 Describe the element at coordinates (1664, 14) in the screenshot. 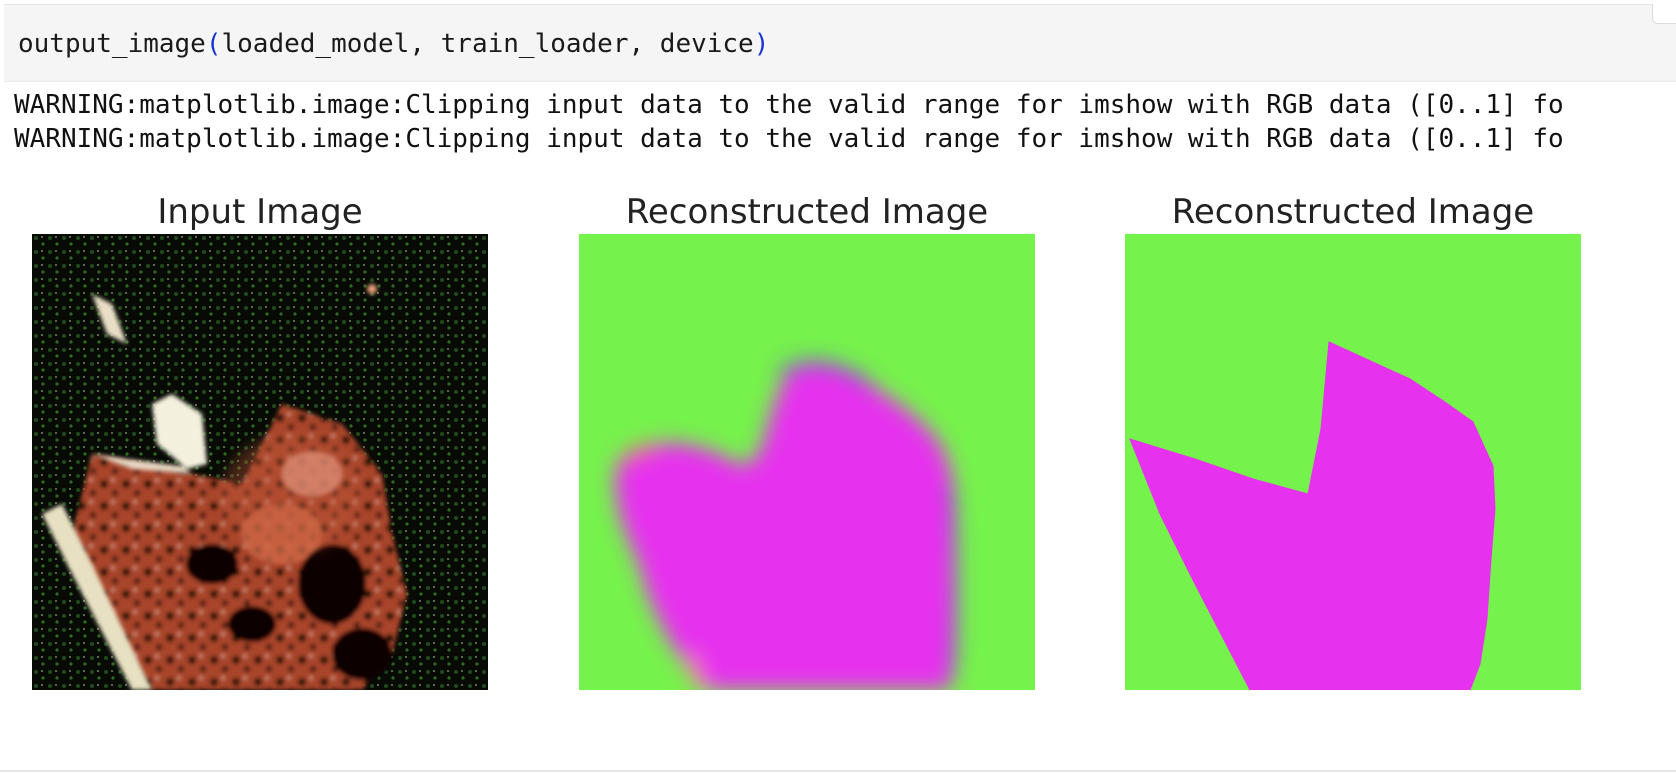

I see `cell-corner-tab` at that location.